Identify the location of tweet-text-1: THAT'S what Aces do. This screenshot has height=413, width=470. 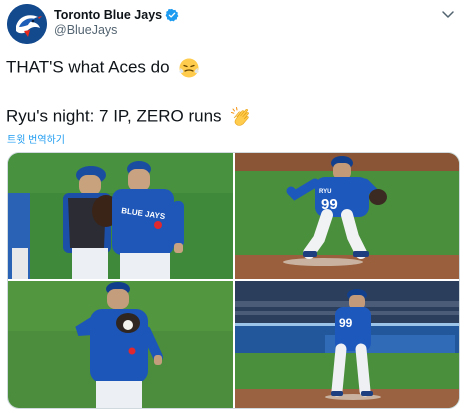
(88, 67).